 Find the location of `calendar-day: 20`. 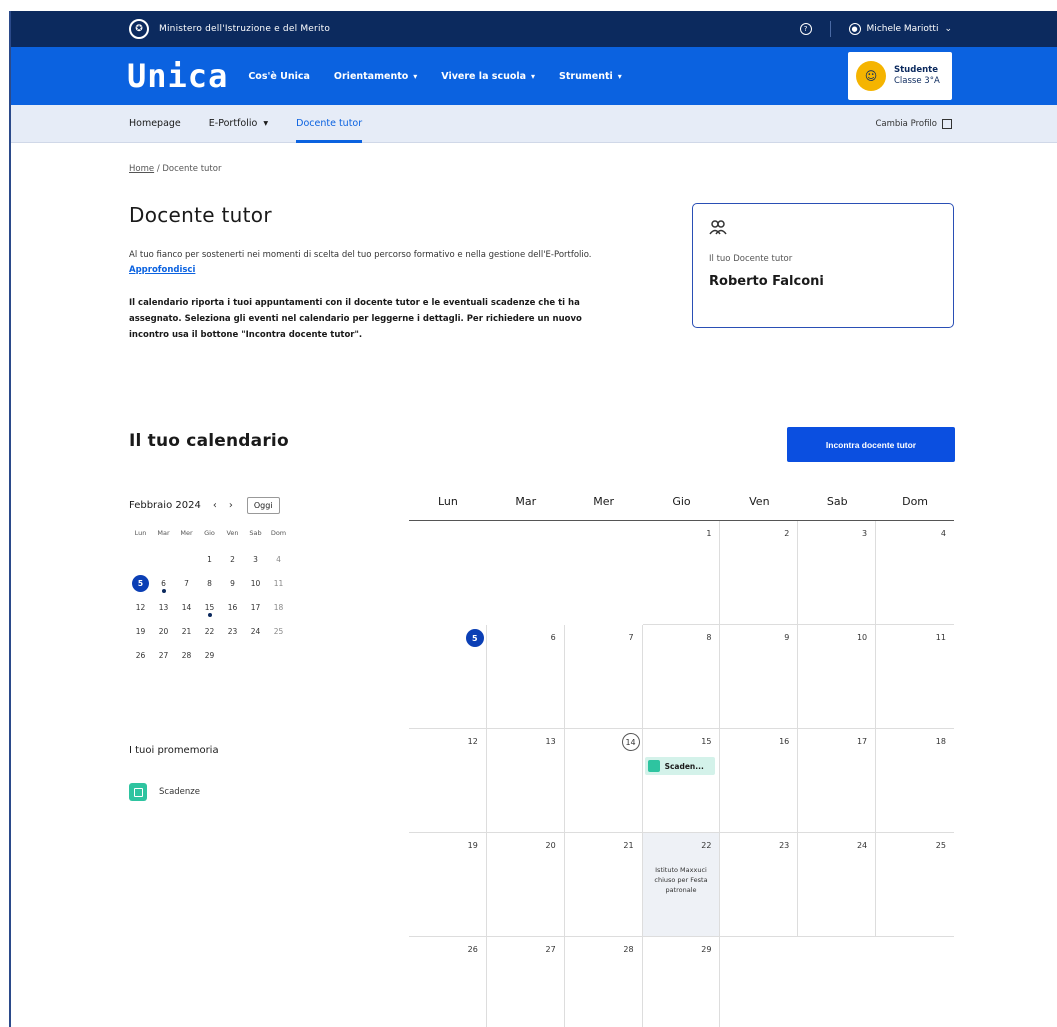

calendar-day: 20 is located at coordinates (525, 885).